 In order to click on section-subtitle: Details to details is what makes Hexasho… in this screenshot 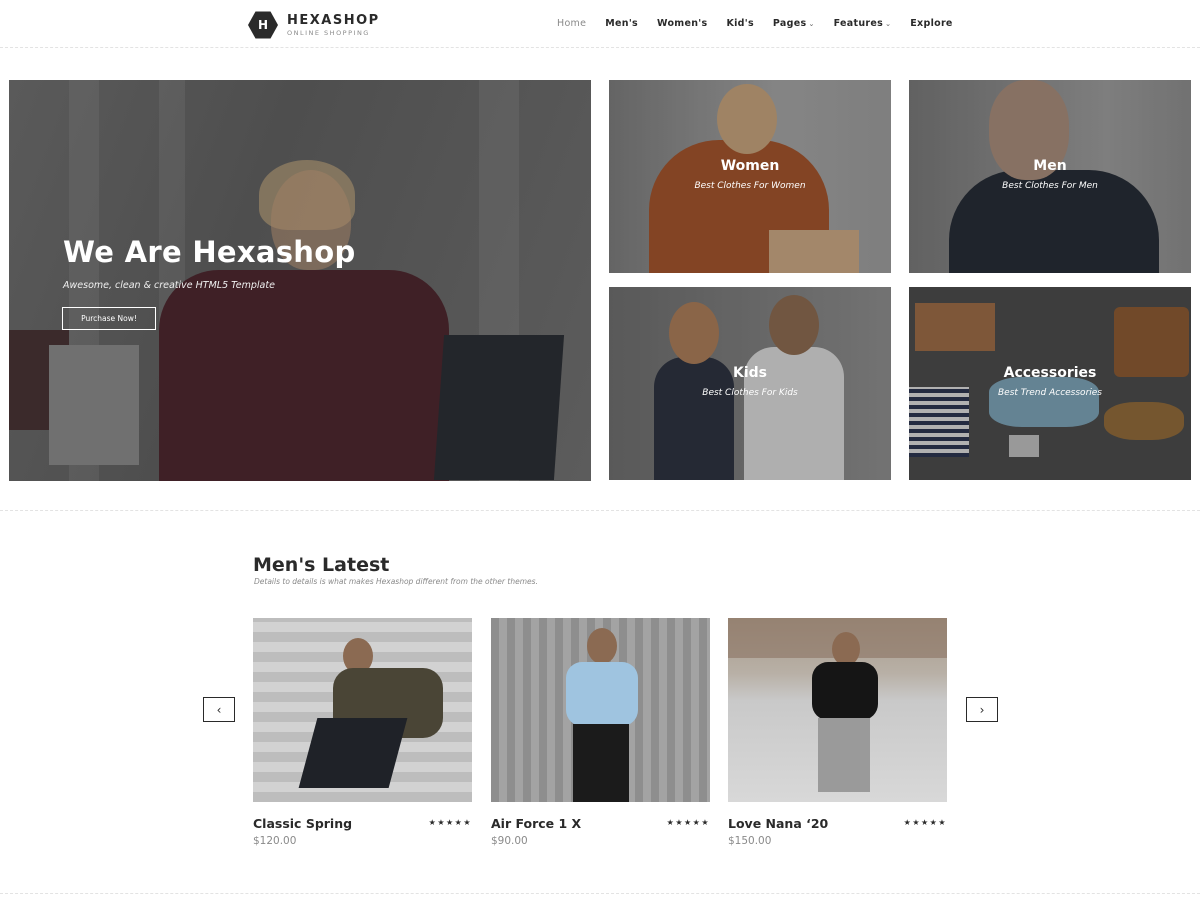, I will do `click(396, 581)`.